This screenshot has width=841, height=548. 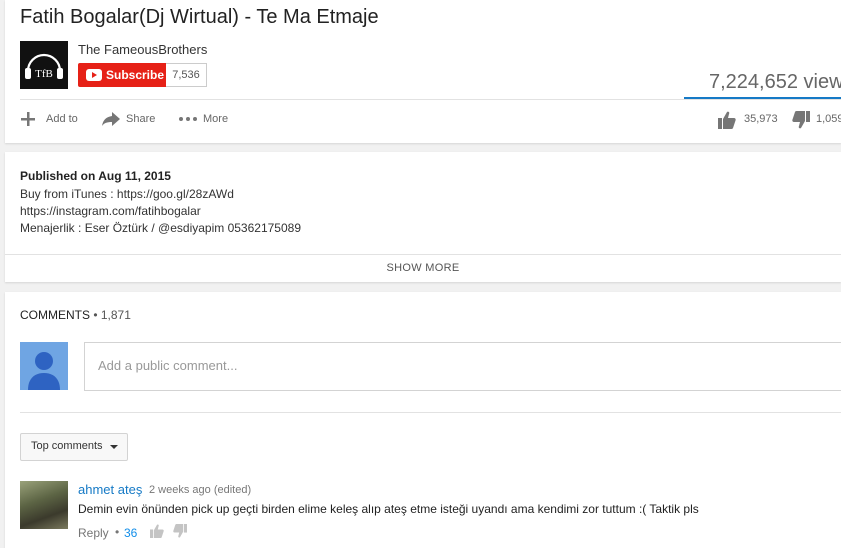 I want to click on like-count: 35,973, so click(x=761, y=119).